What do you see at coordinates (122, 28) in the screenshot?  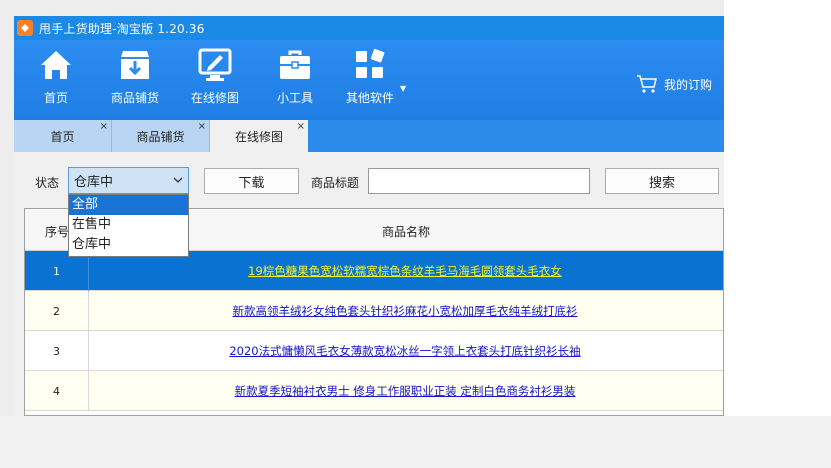 I see `window-title: 甩手上货助理-淘宝版 1.20.36` at bounding box center [122, 28].